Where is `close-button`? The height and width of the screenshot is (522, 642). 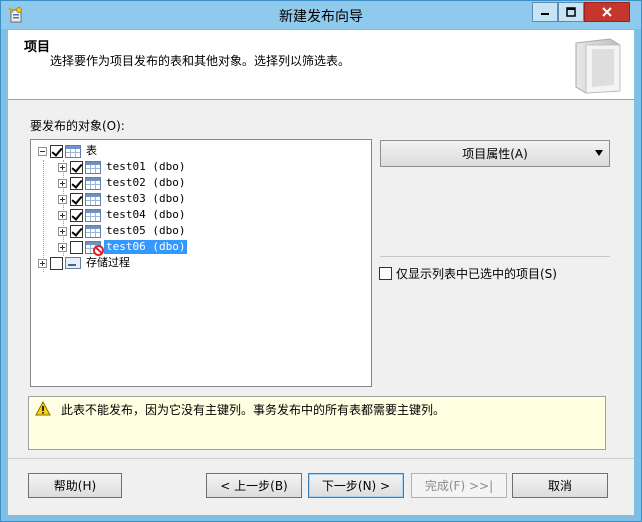
close-button is located at coordinates (607, 12).